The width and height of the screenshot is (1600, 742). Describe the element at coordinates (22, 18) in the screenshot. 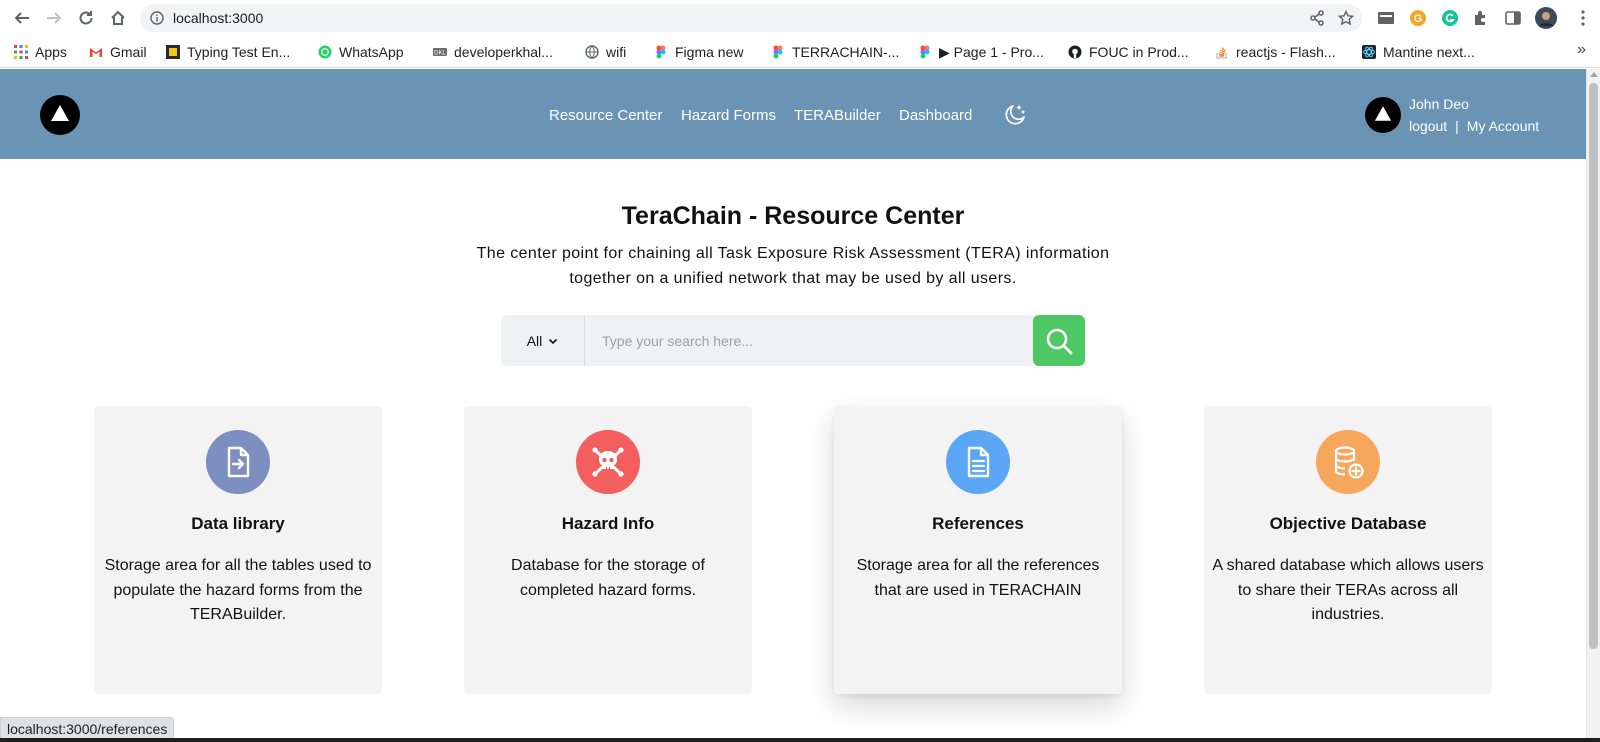

I see `back-icon` at that location.